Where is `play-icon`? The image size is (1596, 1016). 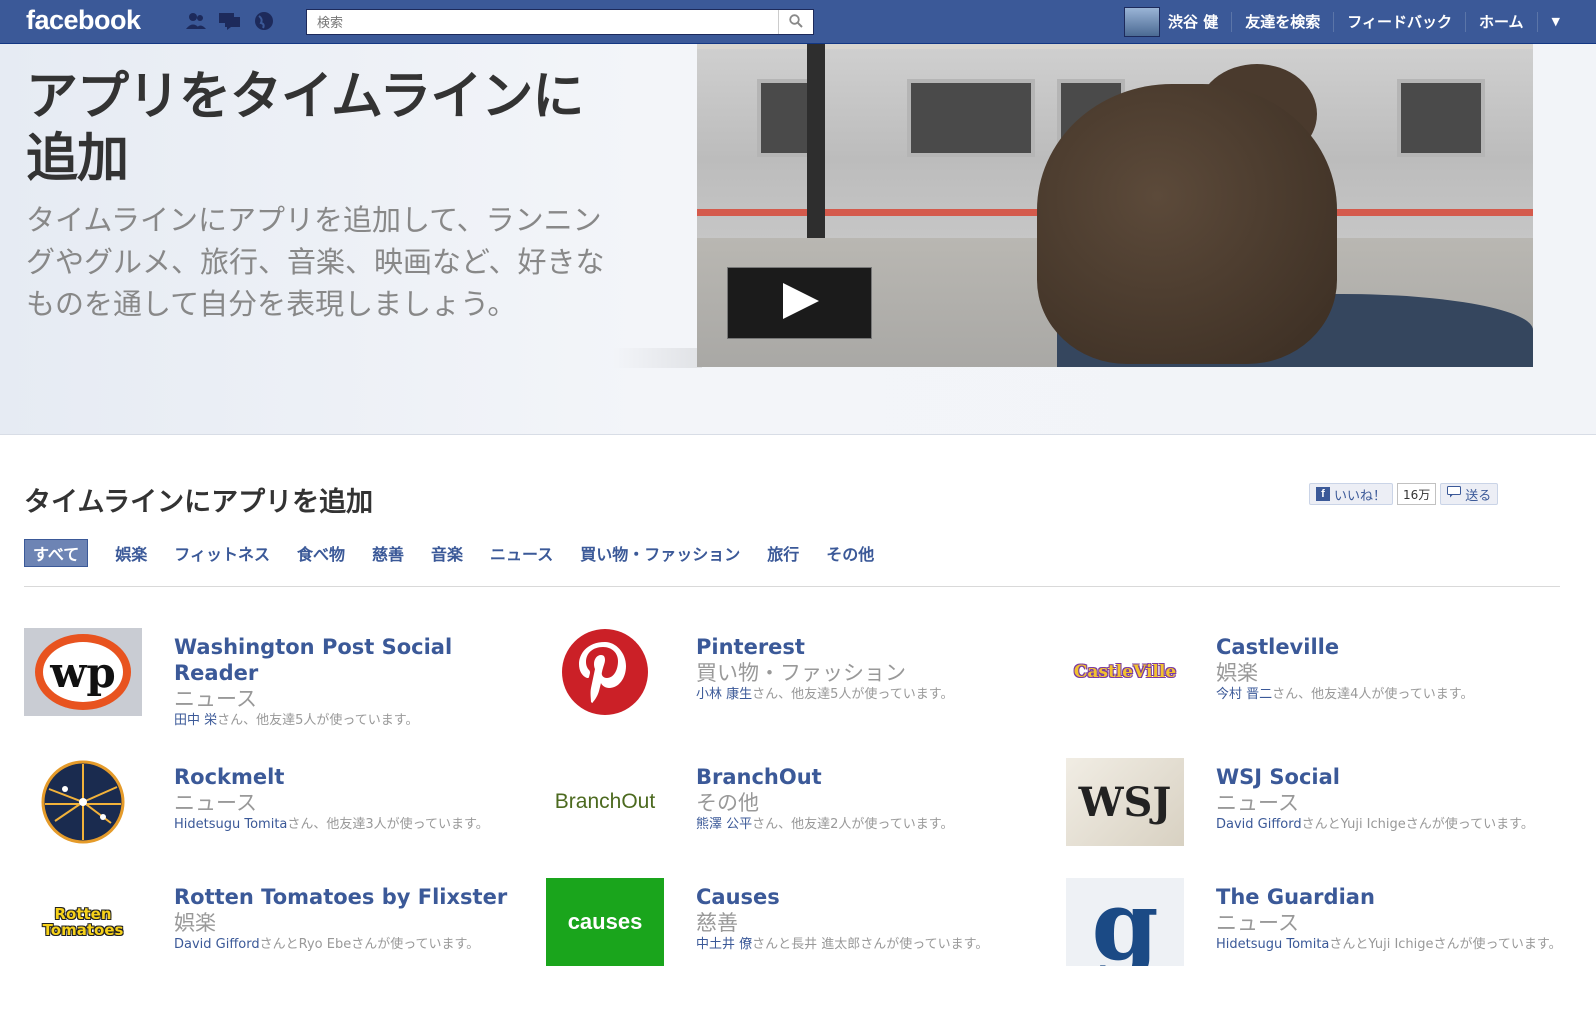
play-icon is located at coordinates (800, 303).